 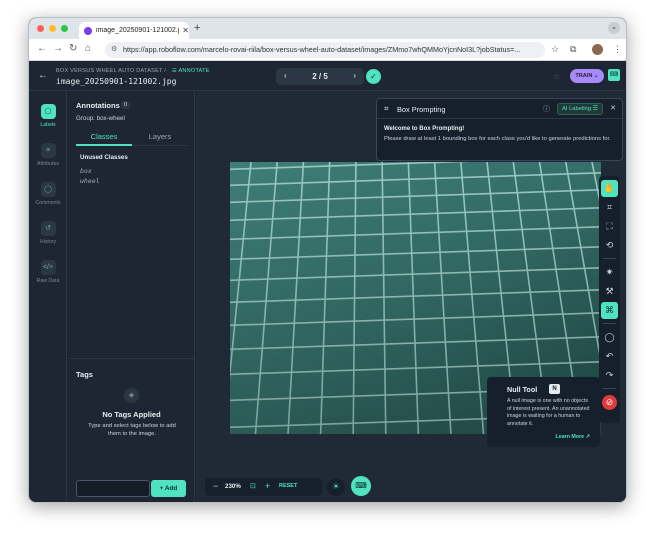 I want to click on roboflow-favicon-icon, so click(x=88, y=30).